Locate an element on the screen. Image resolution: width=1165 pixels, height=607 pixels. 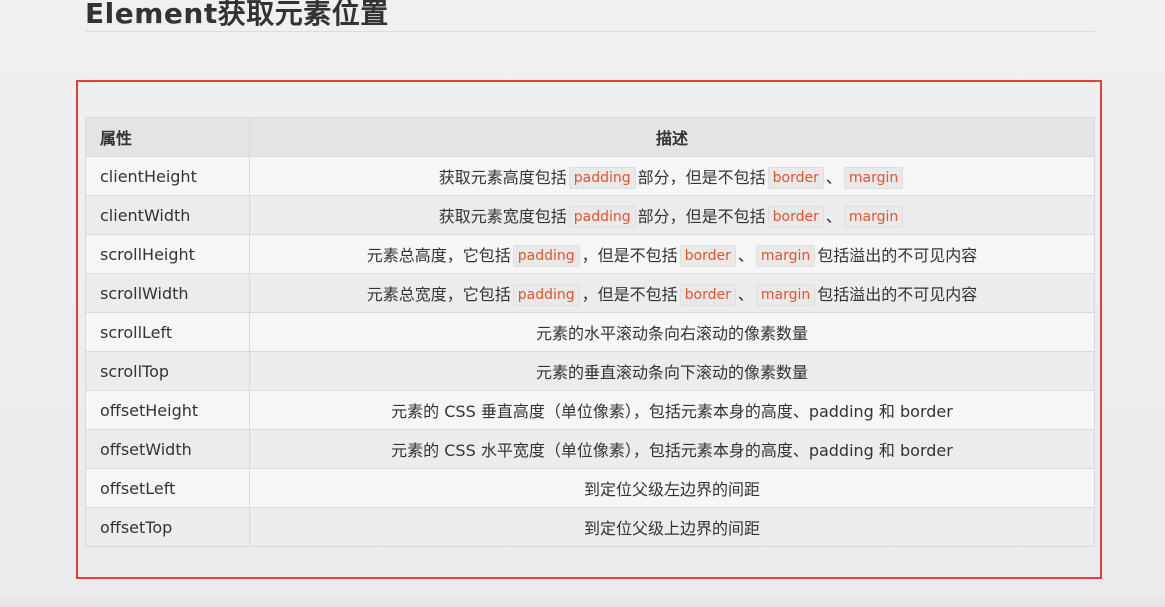
property-cell: scrollHeight is located at coordinates (167, 254).